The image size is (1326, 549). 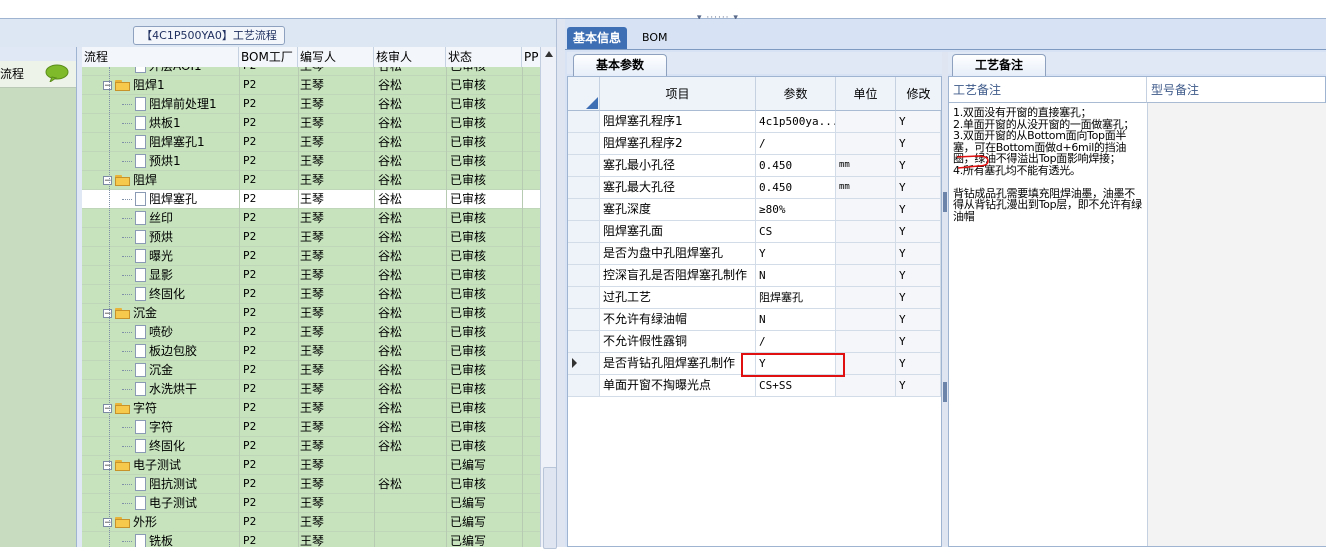 What do you see at coordinates (678, 253) in the screenshot?
I see `cell-item: 是否为盘中孔阻焊塞孔` at bounding box center [678, 253].